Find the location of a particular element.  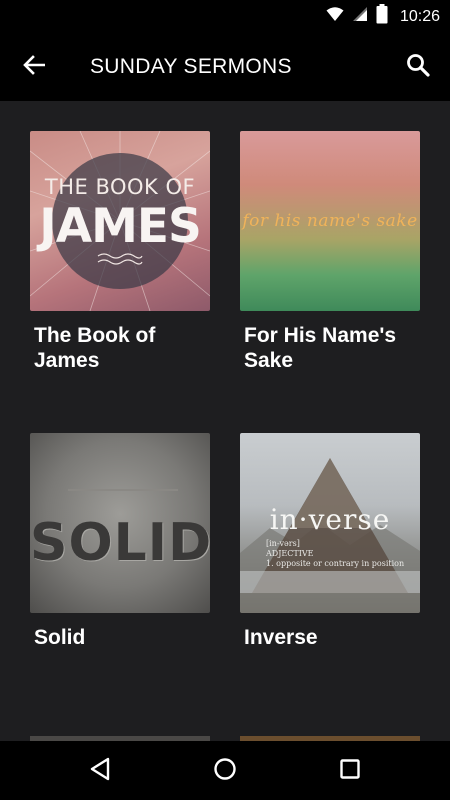

arrow-left-icon is located at coordinates (34, 67).